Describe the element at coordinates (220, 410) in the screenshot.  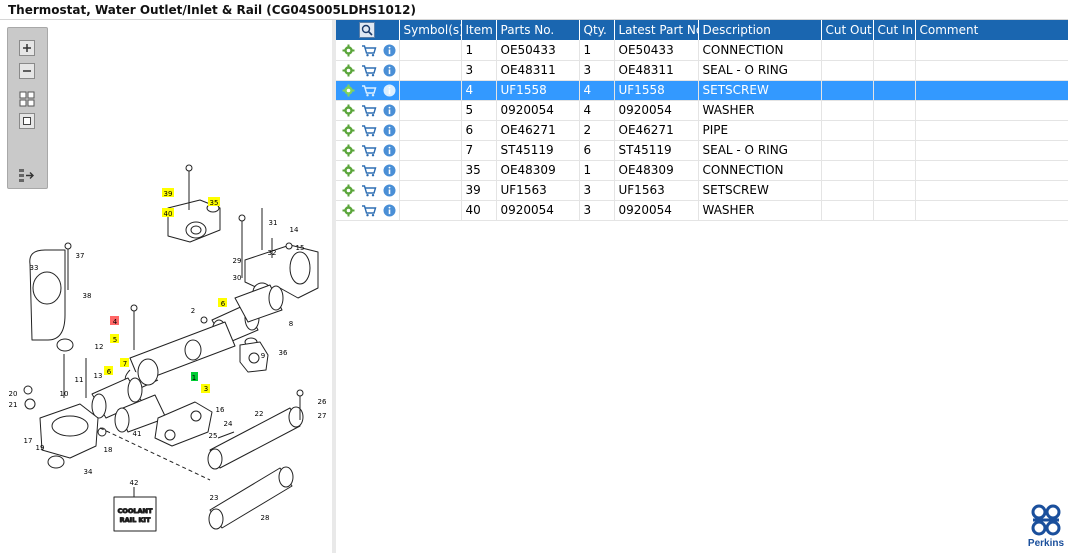
I see `callout-label: 16` at that location.